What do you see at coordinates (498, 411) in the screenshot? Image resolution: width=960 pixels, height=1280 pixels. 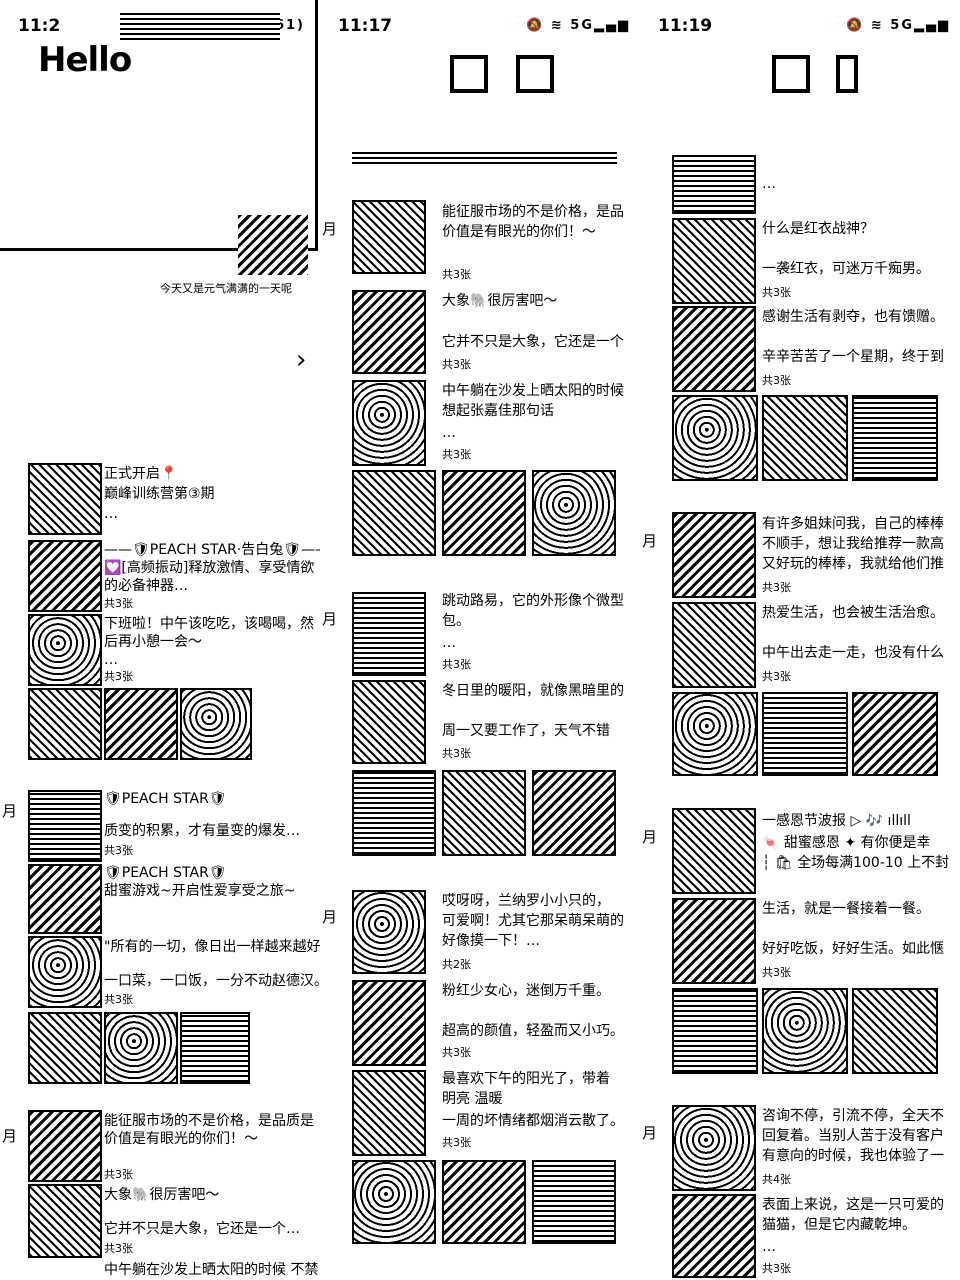 I see `post-text: 想起张嘉佳那句话` at bounding box center [498, 411].